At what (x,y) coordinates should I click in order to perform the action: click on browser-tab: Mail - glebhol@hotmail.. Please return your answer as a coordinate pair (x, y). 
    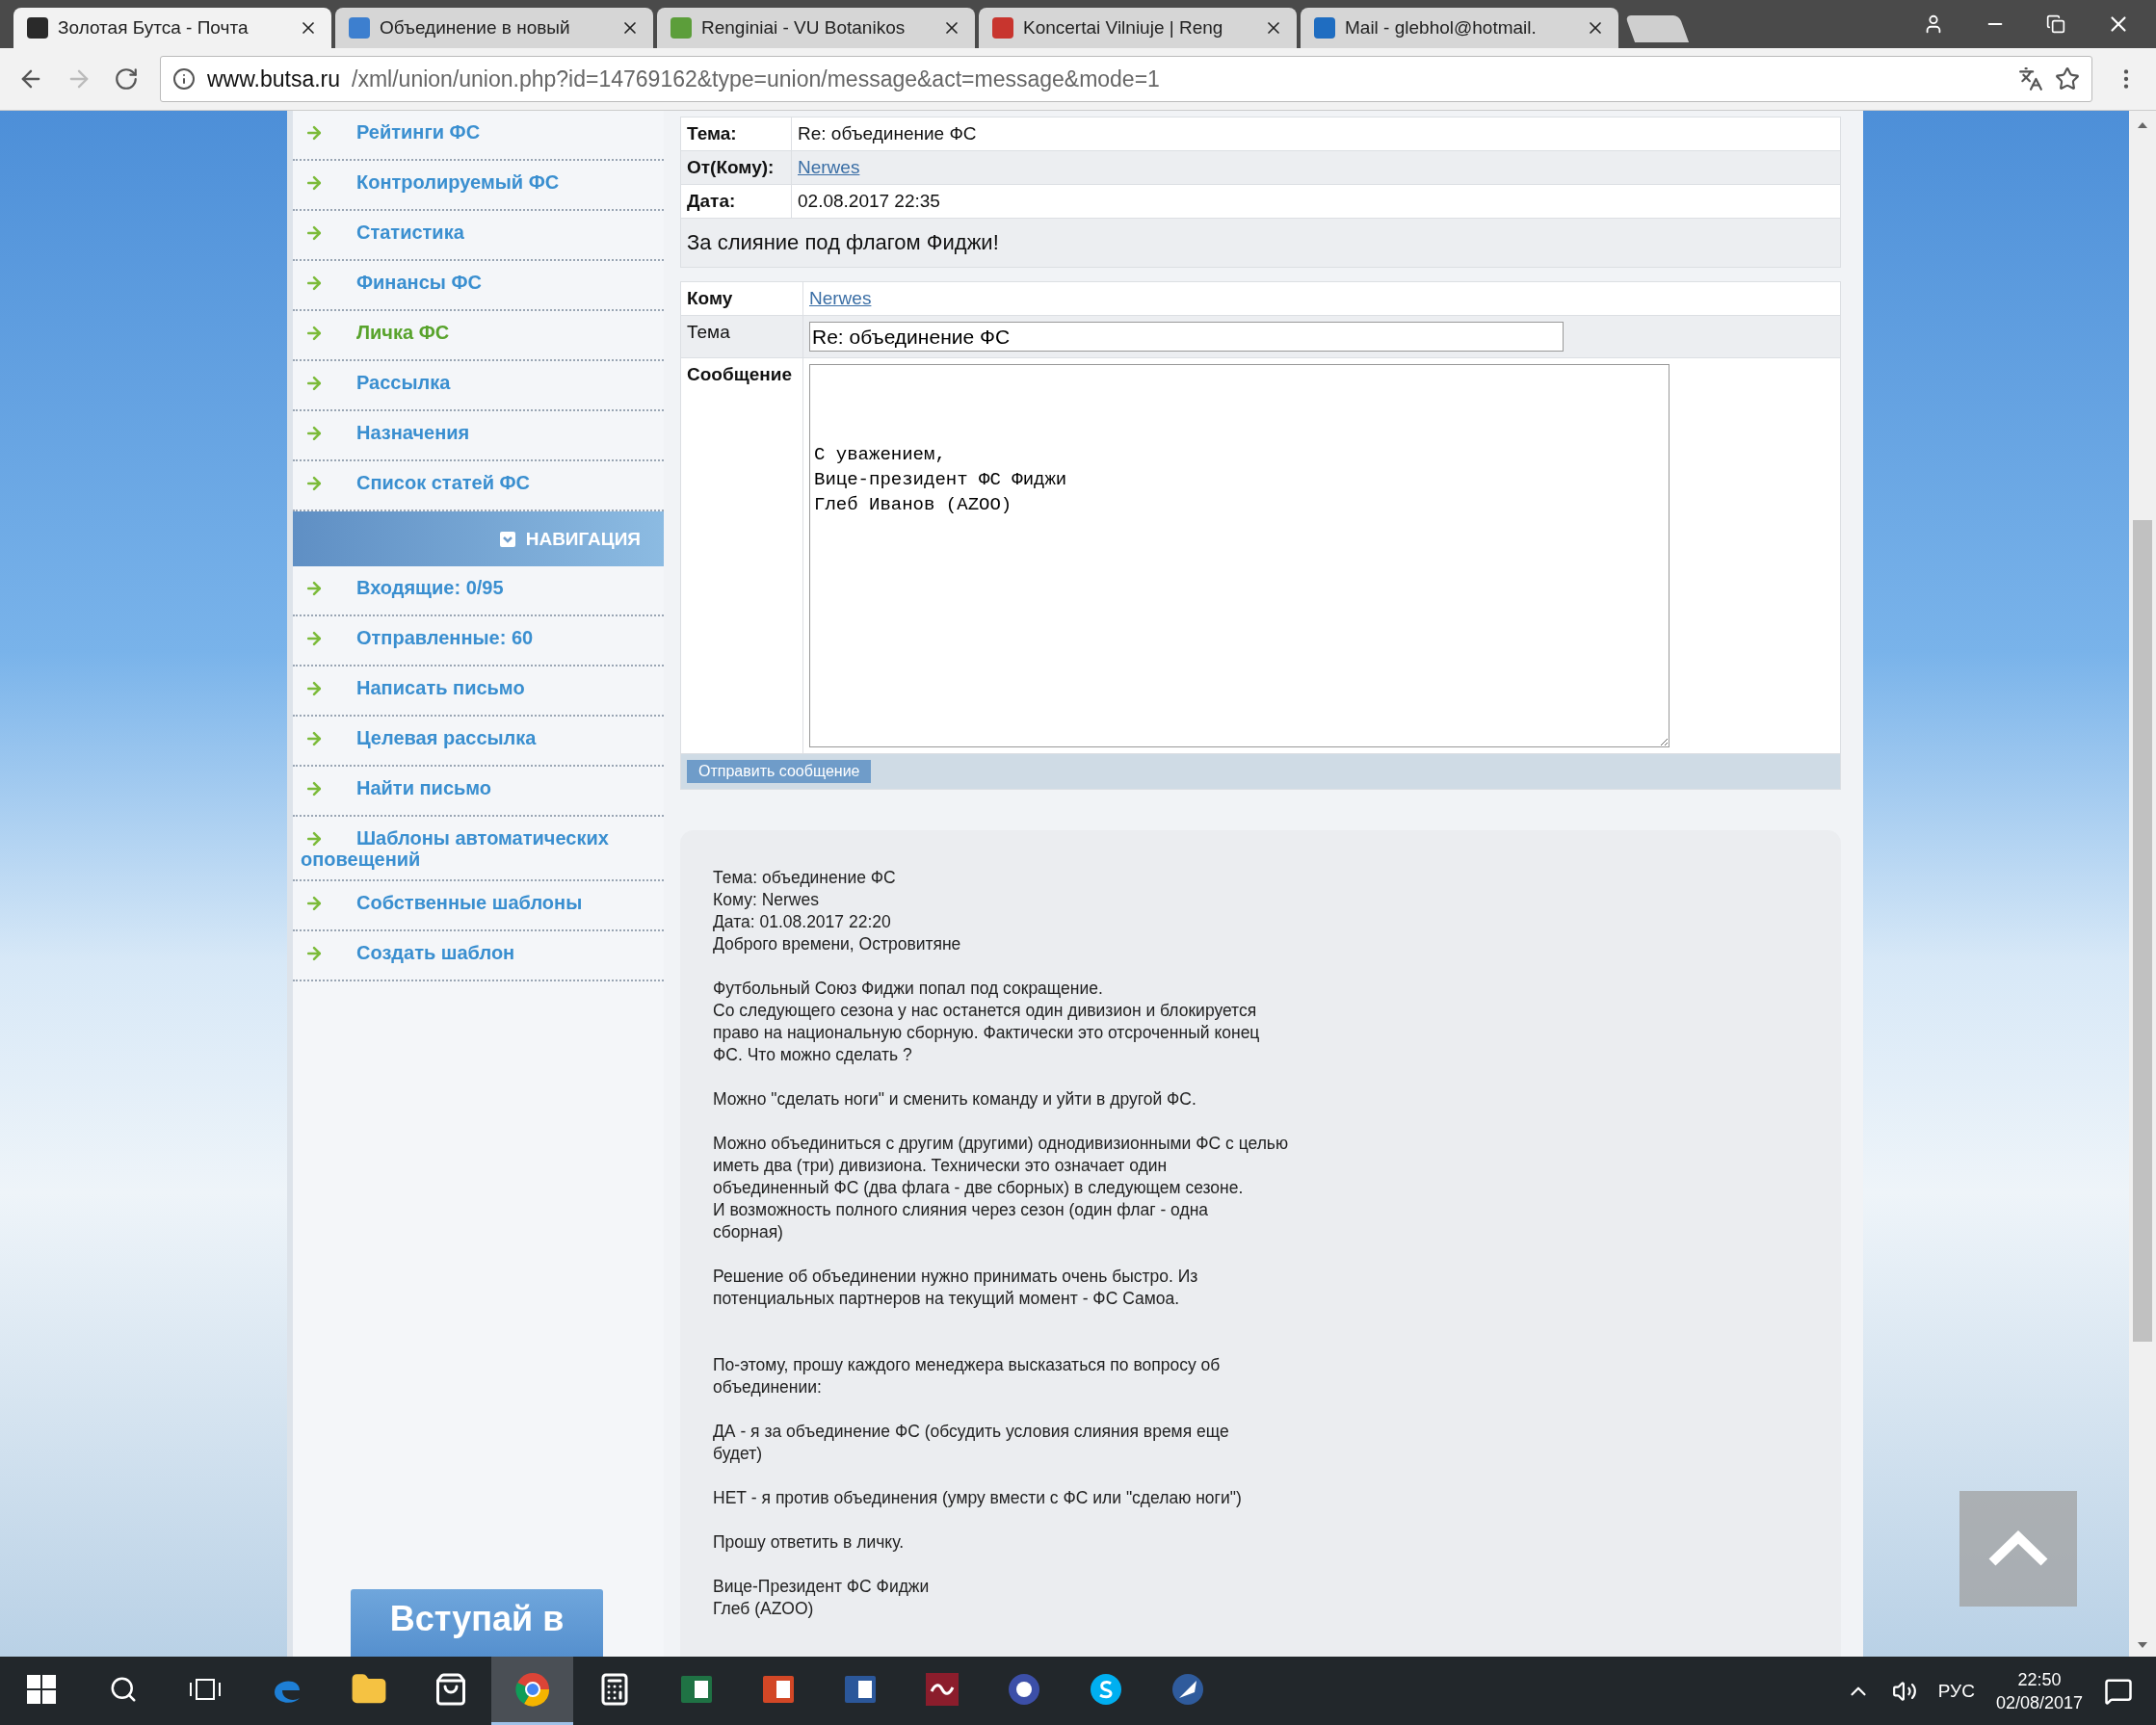
    Looking at the image, I should click on (1459, 28).